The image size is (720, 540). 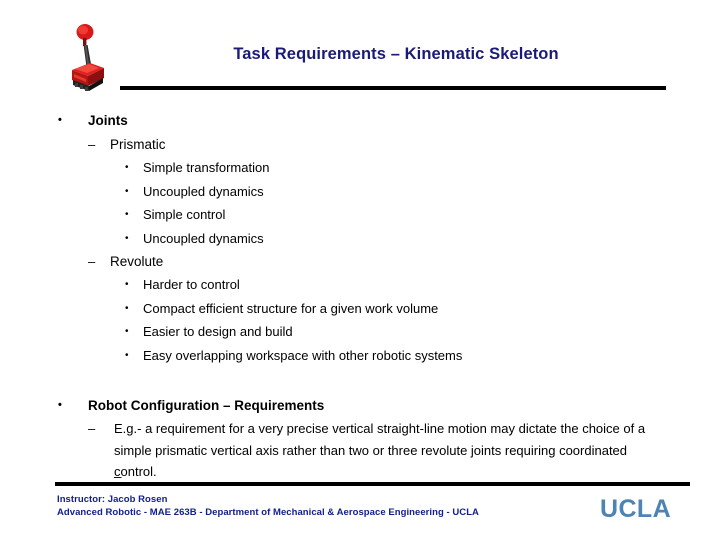 I want to click on bullet-text: Joints, so click(x=108, y=120).